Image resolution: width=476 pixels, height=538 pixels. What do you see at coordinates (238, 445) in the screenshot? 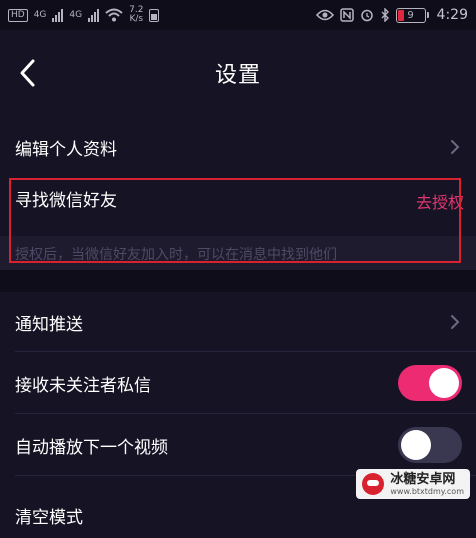
I see `row-autoplay: 自动播放下一个视频` at bounding box center [238, 445].